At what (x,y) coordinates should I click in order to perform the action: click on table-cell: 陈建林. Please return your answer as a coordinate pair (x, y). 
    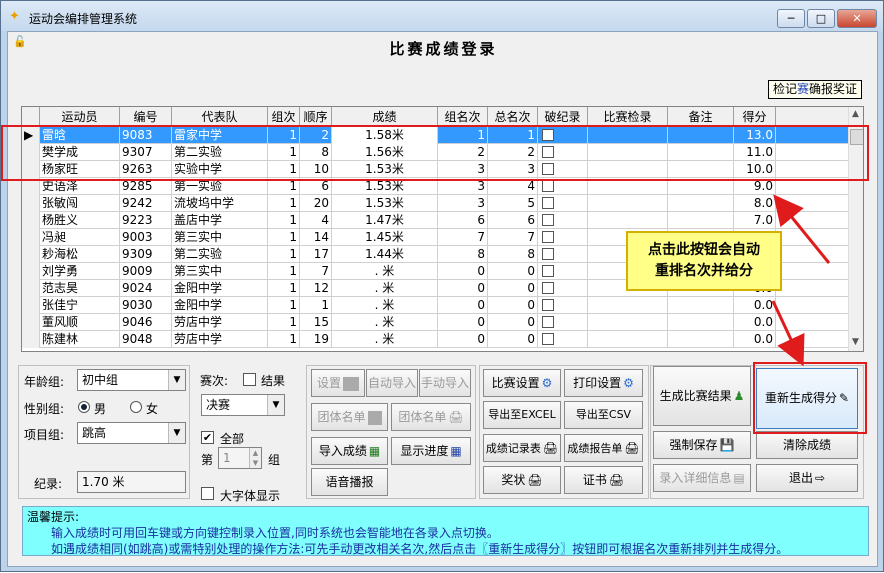
    Looking at the image, I should click on (80, 339).